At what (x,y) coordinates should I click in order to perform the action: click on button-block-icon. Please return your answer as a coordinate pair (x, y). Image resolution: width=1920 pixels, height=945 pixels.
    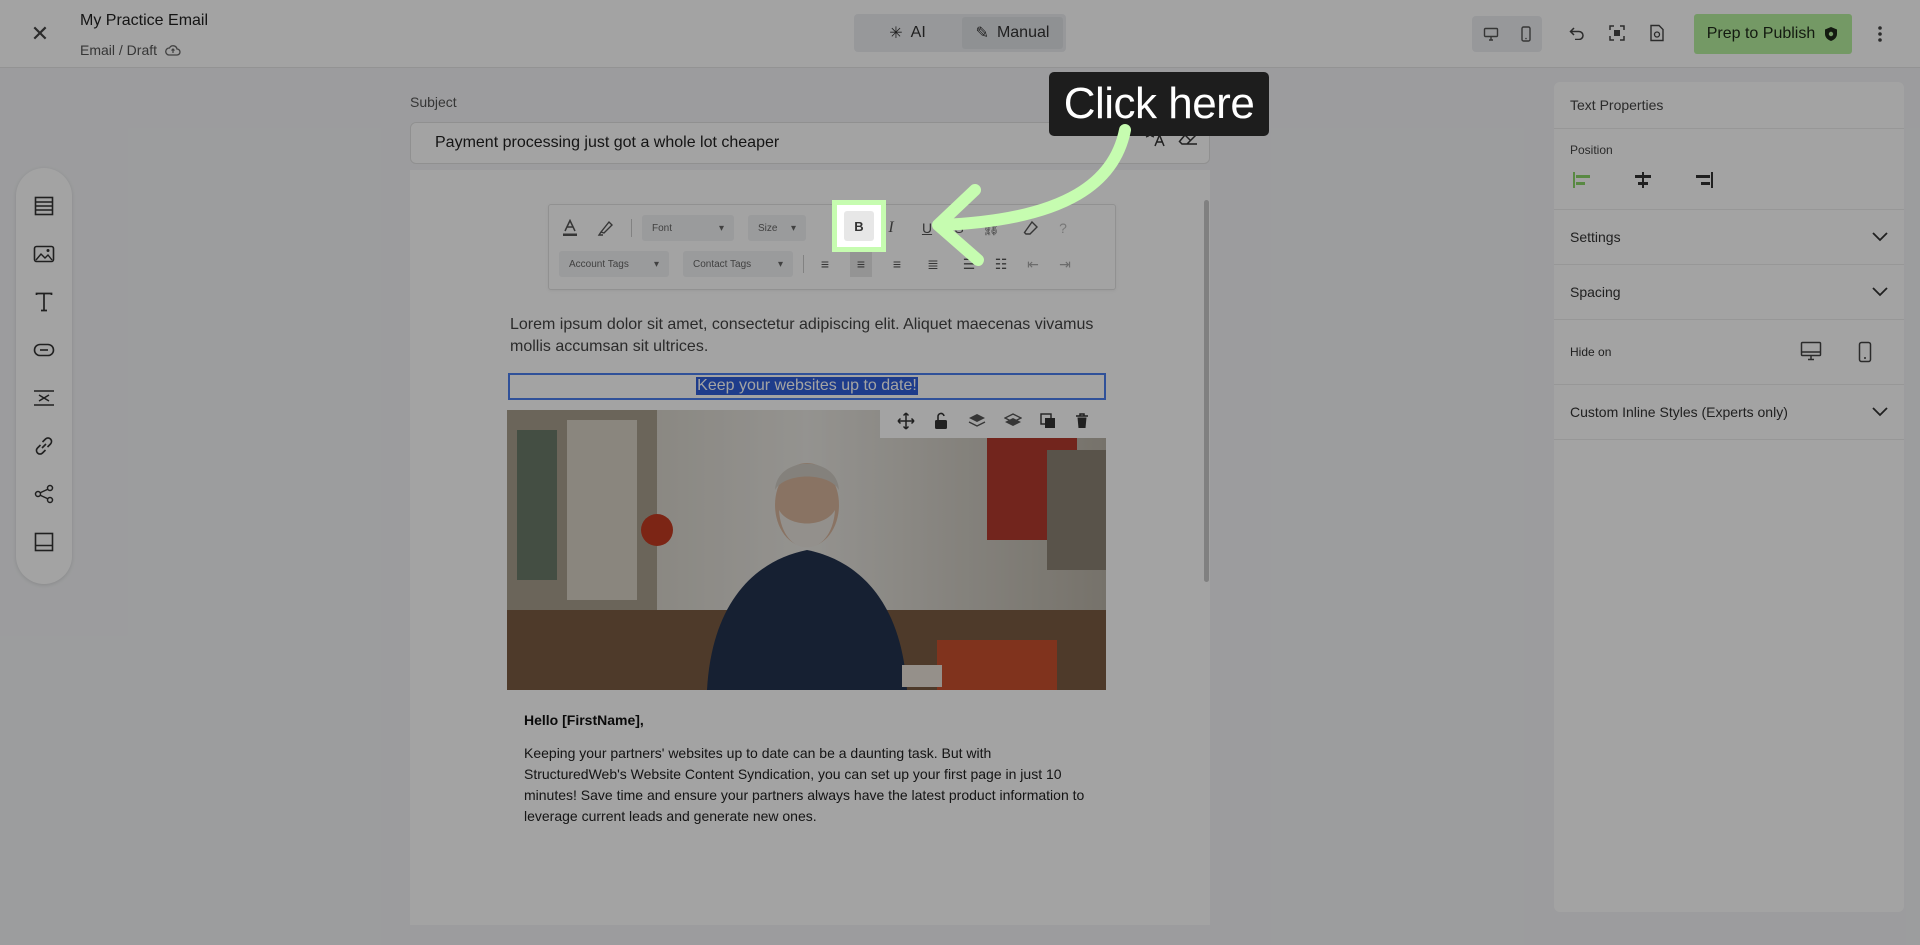
    Looking at the image, I should click on (44, 350).